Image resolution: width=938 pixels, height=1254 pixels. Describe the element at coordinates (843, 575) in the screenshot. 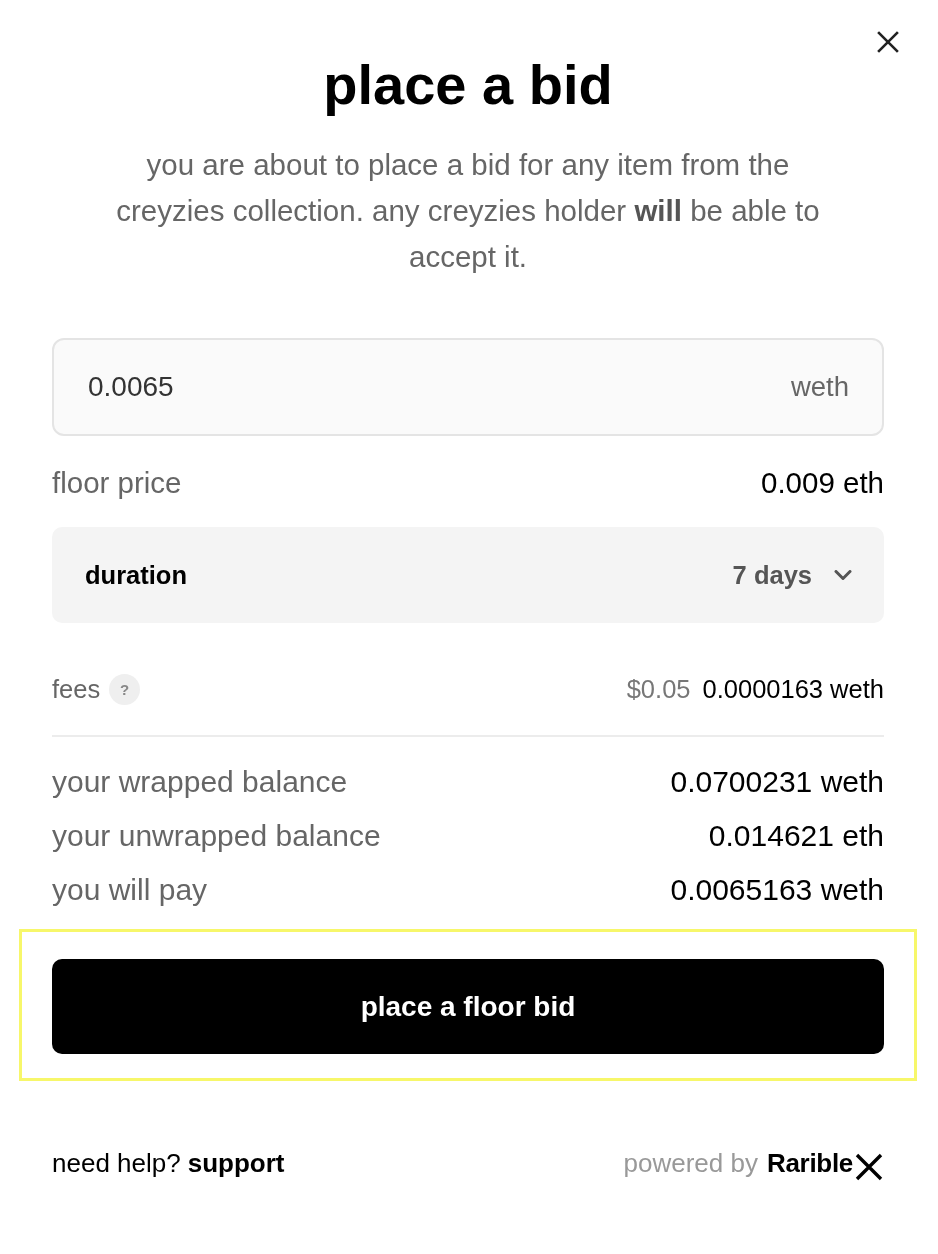

I see `chevron-down-icon` at that location.